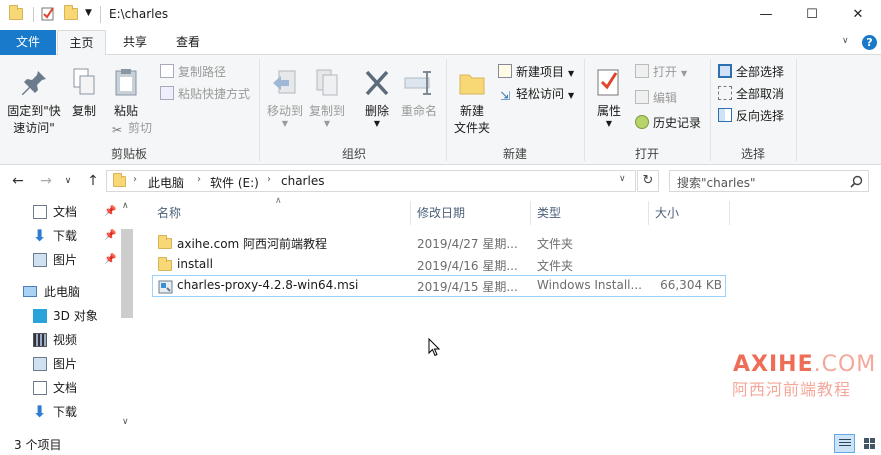 This screenshot has width=881, height=455. What do you see at coordinates (252, 244) in the screenshot?
I see `file-name: axihe.com 阿西河前端教程` at bounding box center [252, 244].